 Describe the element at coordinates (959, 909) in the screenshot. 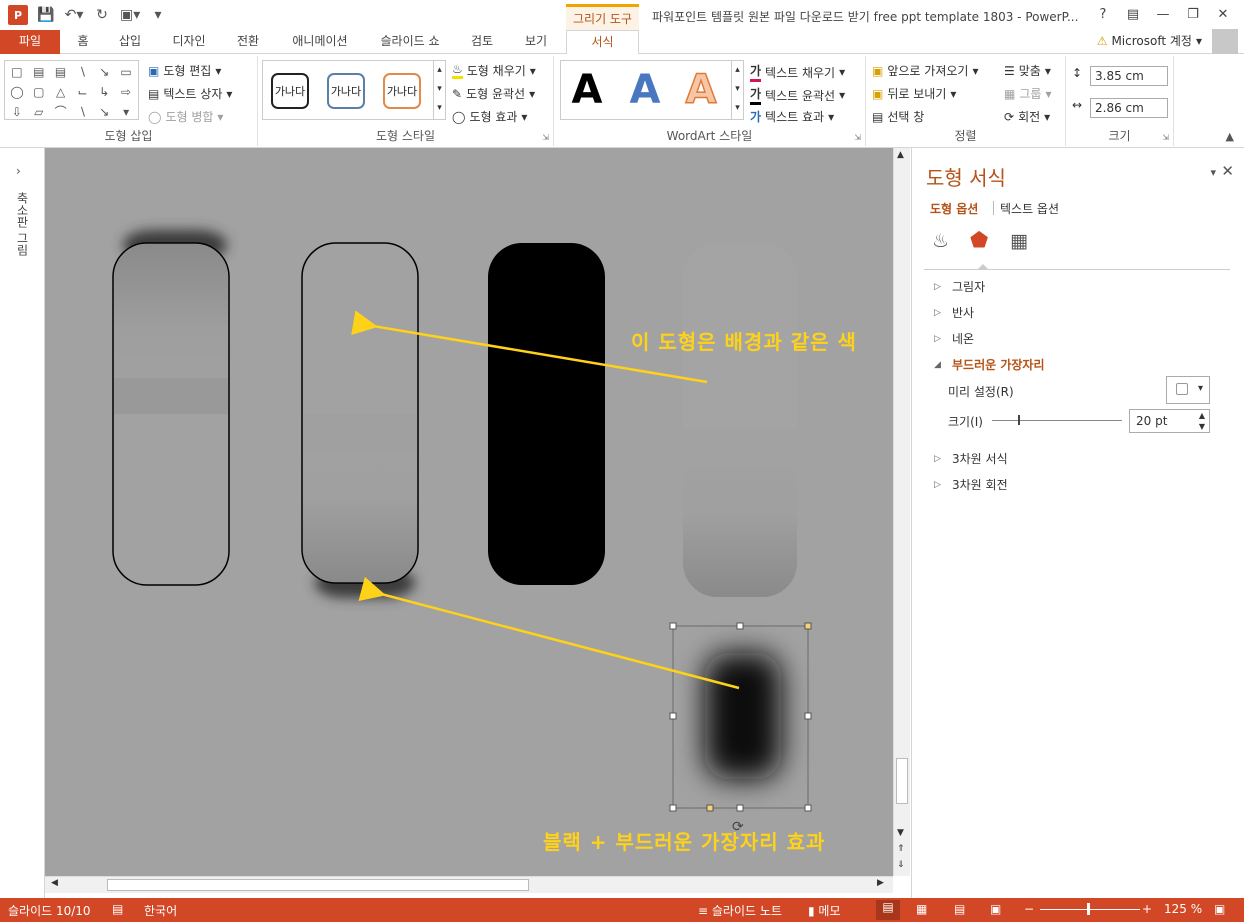

I see `reading-view-icon: ▤` at that location.